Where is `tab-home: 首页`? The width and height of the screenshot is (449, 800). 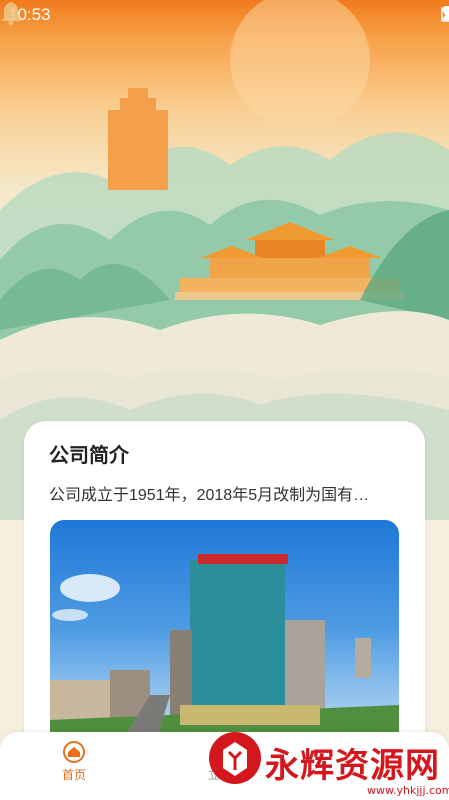 tab-home: 首页 is located at coordinates (74, 761).